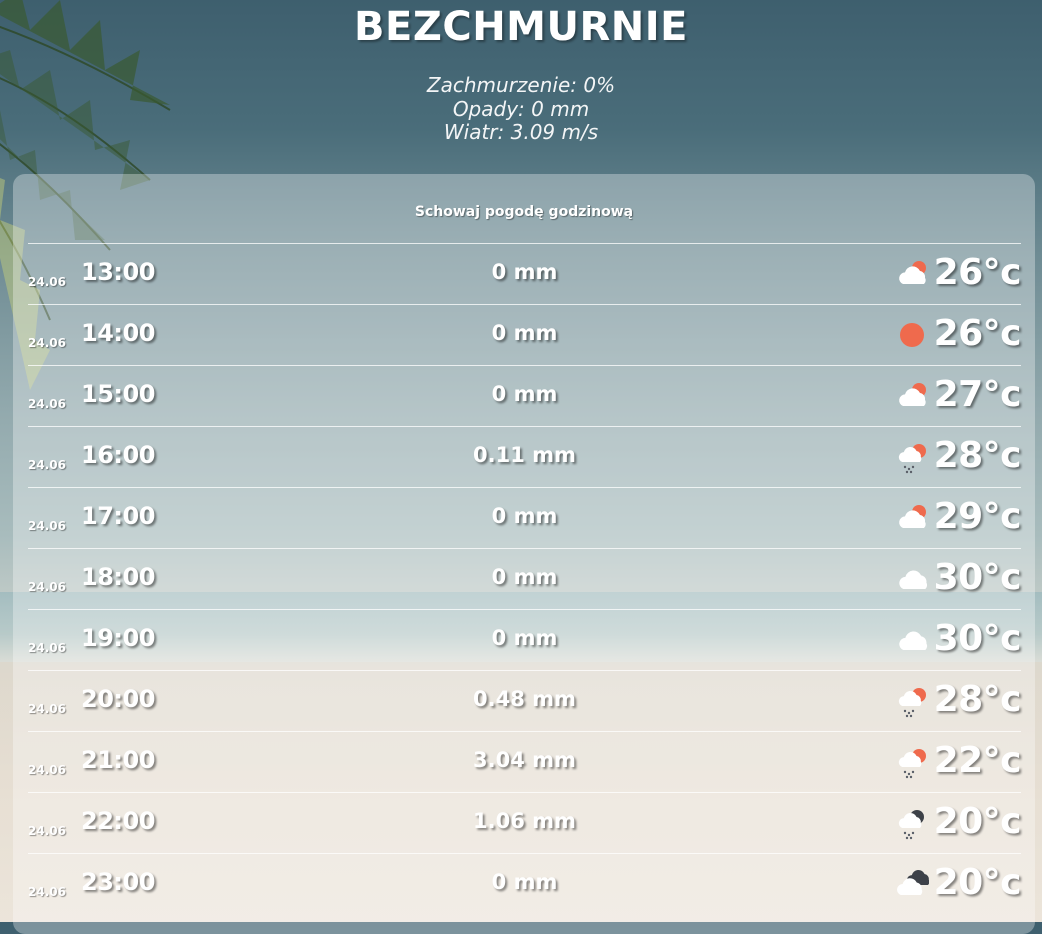 Image resolution: width=1042 pixels, height=934 pixels. I want to click on row-precipitation: 0.48 mm, so click(524, 699).